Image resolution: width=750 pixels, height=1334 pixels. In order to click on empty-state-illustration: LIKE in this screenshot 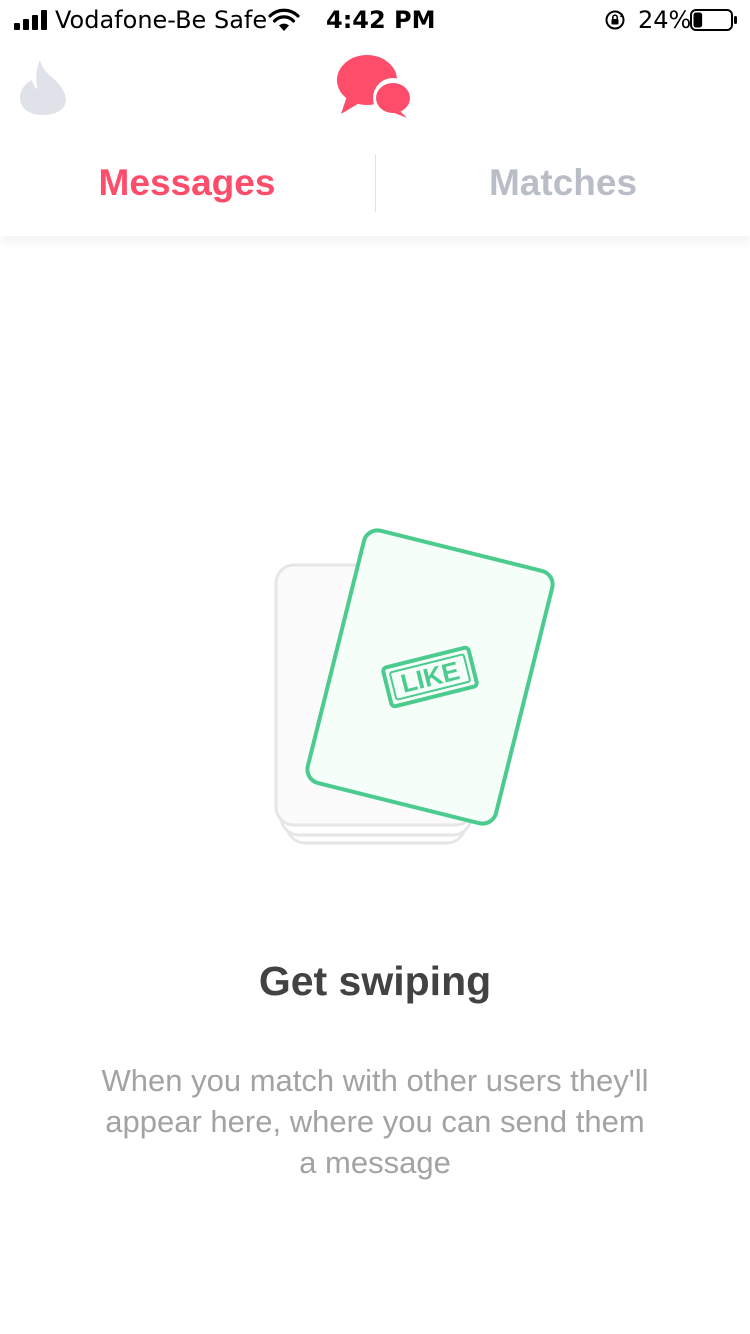, I will do `click(414, 686)`.